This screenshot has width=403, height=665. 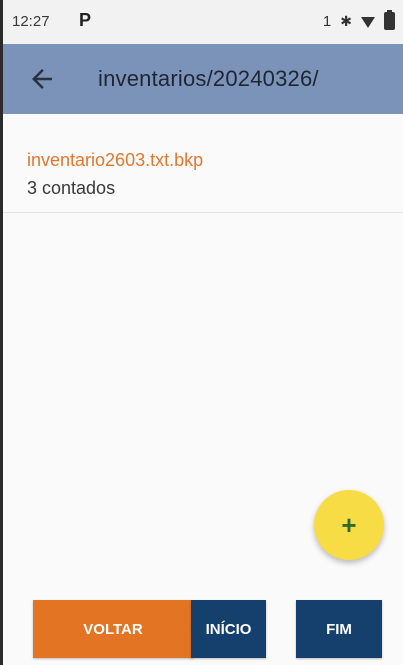 What do you see at coordinates (203, 22) in the screenshot?
I see `status-bar: 12:27 P 1 ✱` at bounding box center [203, 22].